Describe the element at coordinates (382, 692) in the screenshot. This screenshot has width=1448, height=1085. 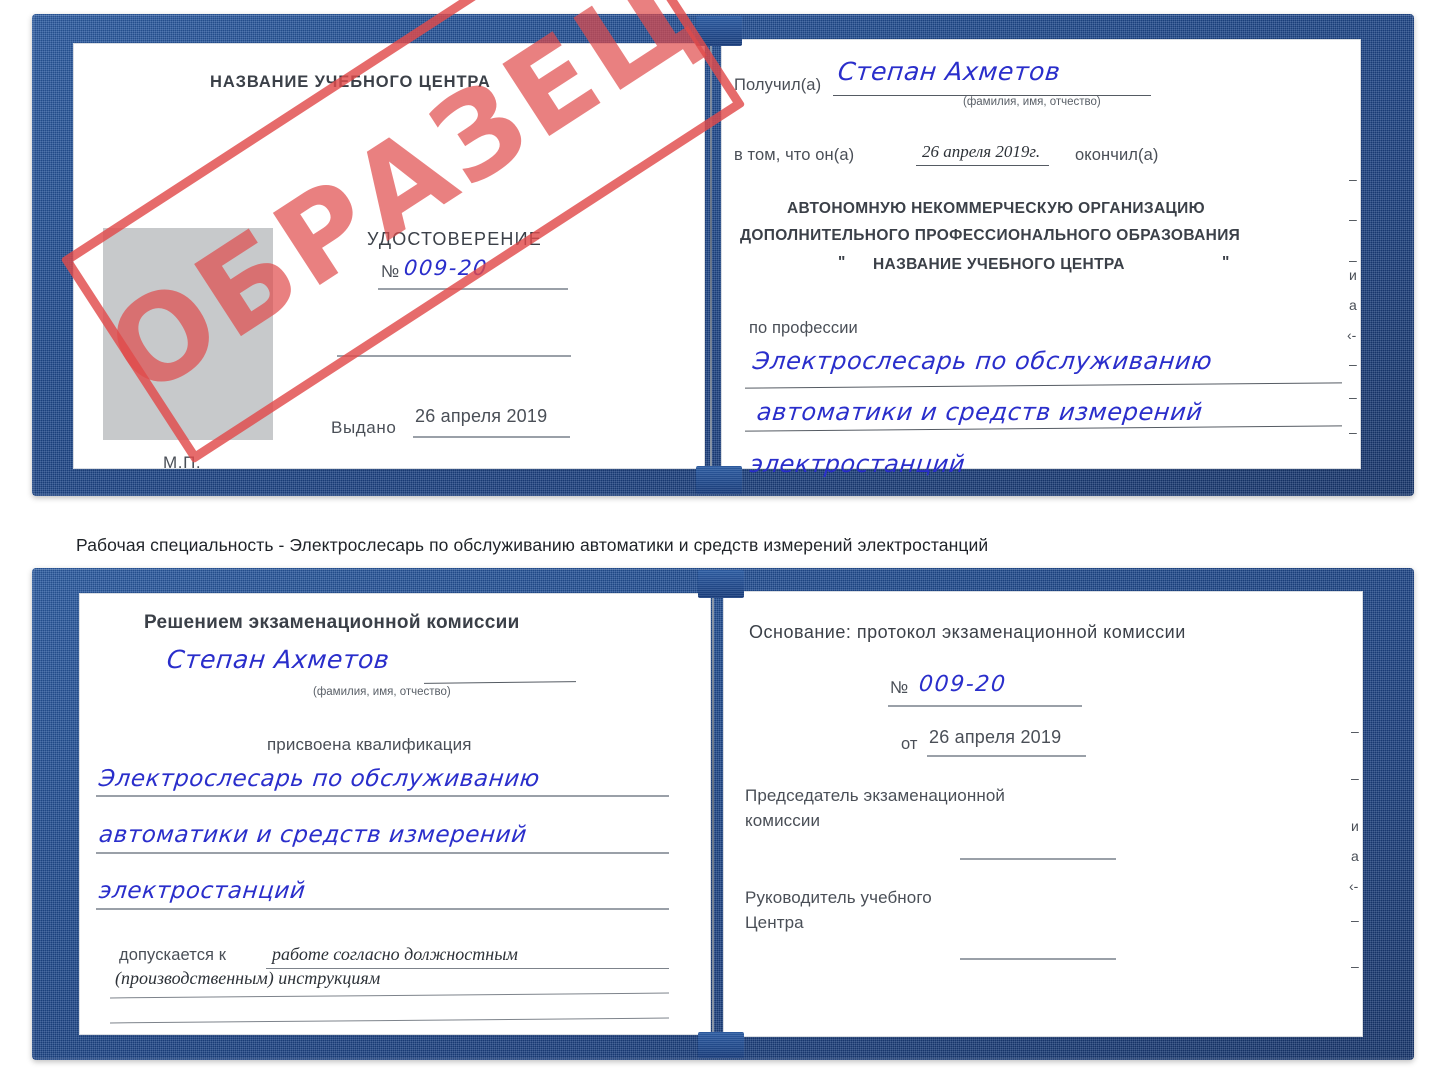
I see `bottom-left-fio-hint: (фамилия, имя, отчество)` at that location.